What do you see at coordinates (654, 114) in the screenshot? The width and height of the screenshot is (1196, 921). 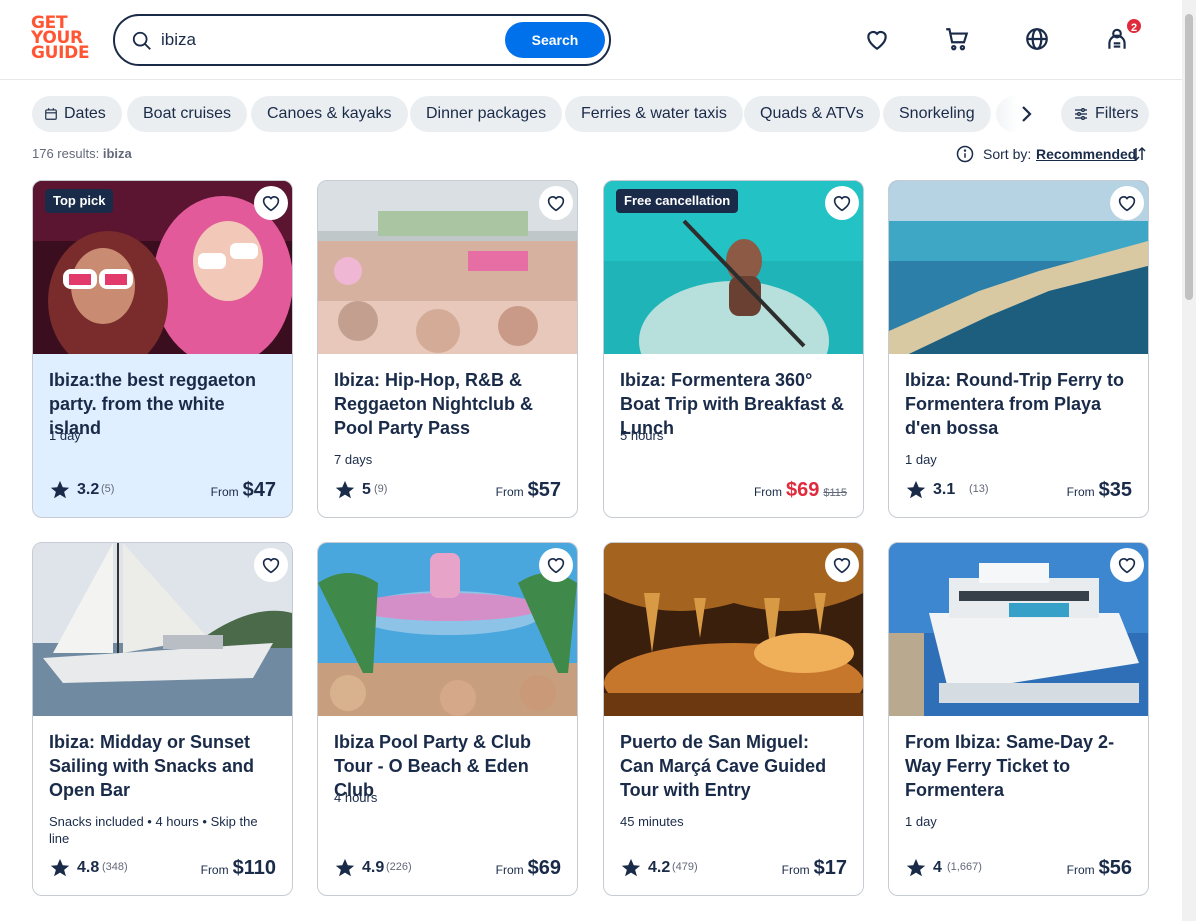 I see `chip-ferries: Ferries & water taxis` at bounding box center [654, 114].